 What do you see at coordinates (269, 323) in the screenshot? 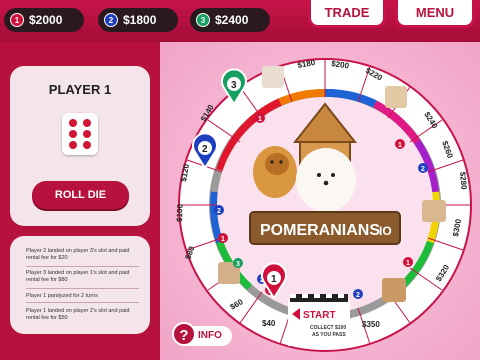
I see `price-label: $40` at bounding box center [269, 323].